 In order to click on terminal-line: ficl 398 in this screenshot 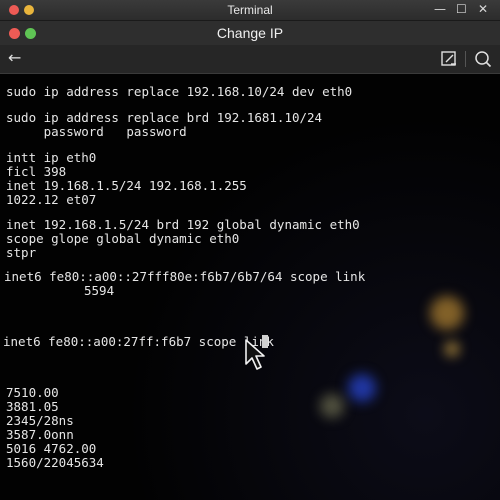, I will do `click(36, 171)`.